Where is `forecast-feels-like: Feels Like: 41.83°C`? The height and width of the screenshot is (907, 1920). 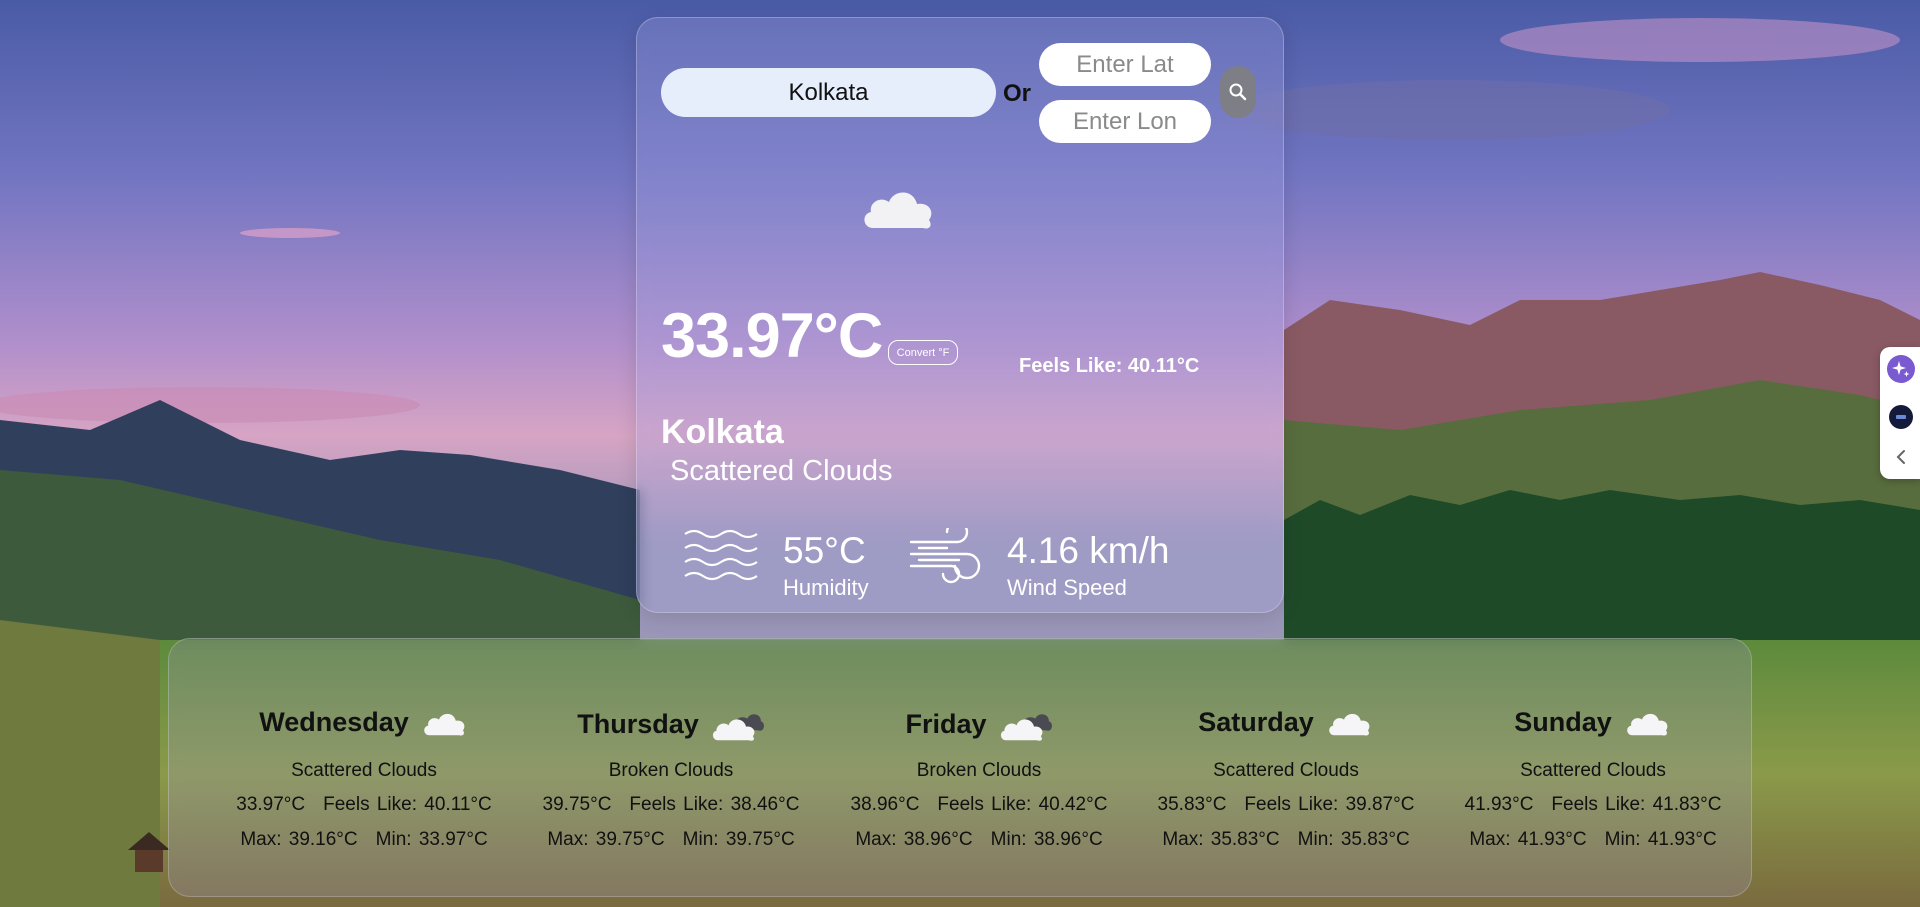 forecast-feels-like: Feels Like: 41.83°C is located at coordinates (1636, 804).